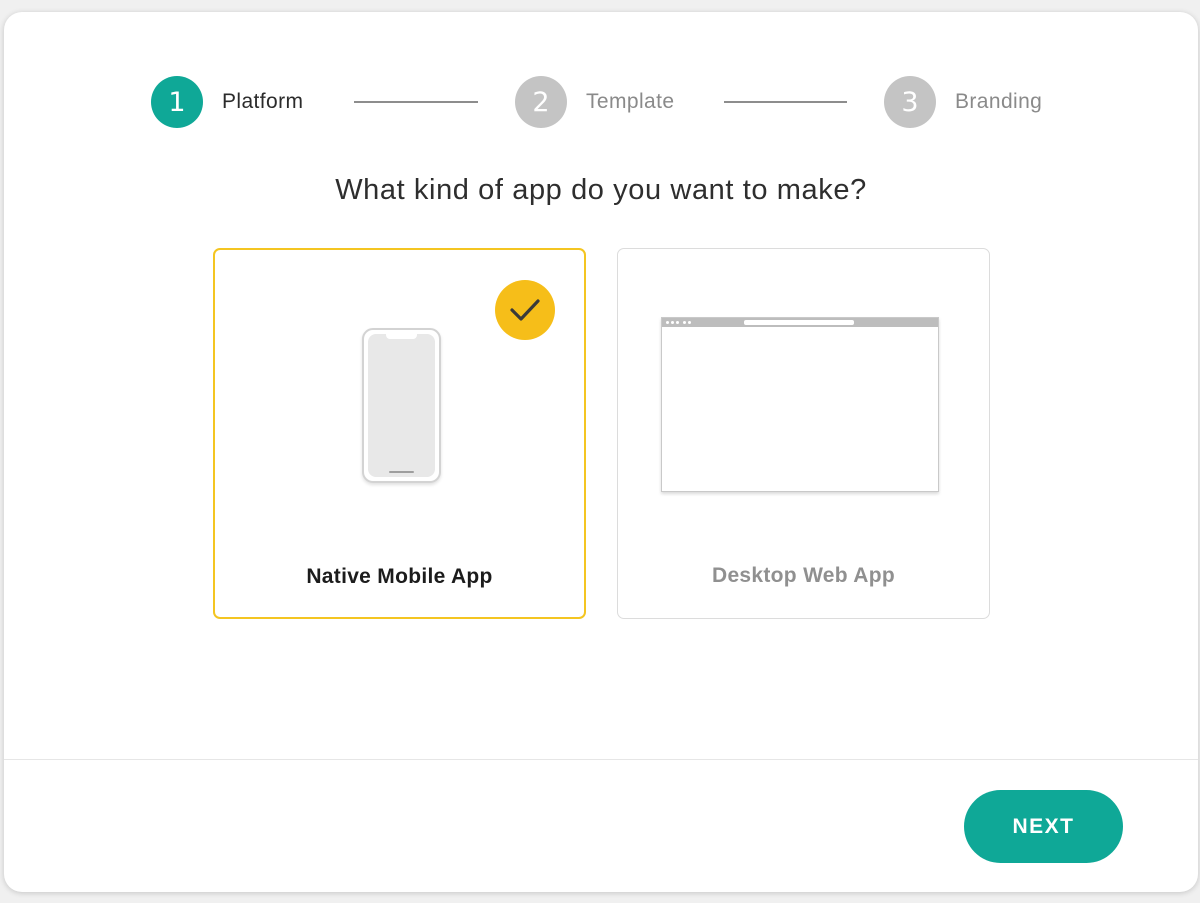  Describe the element at coordinates (630, 101) in the screenshot. I see `step-label: Template` at that location.